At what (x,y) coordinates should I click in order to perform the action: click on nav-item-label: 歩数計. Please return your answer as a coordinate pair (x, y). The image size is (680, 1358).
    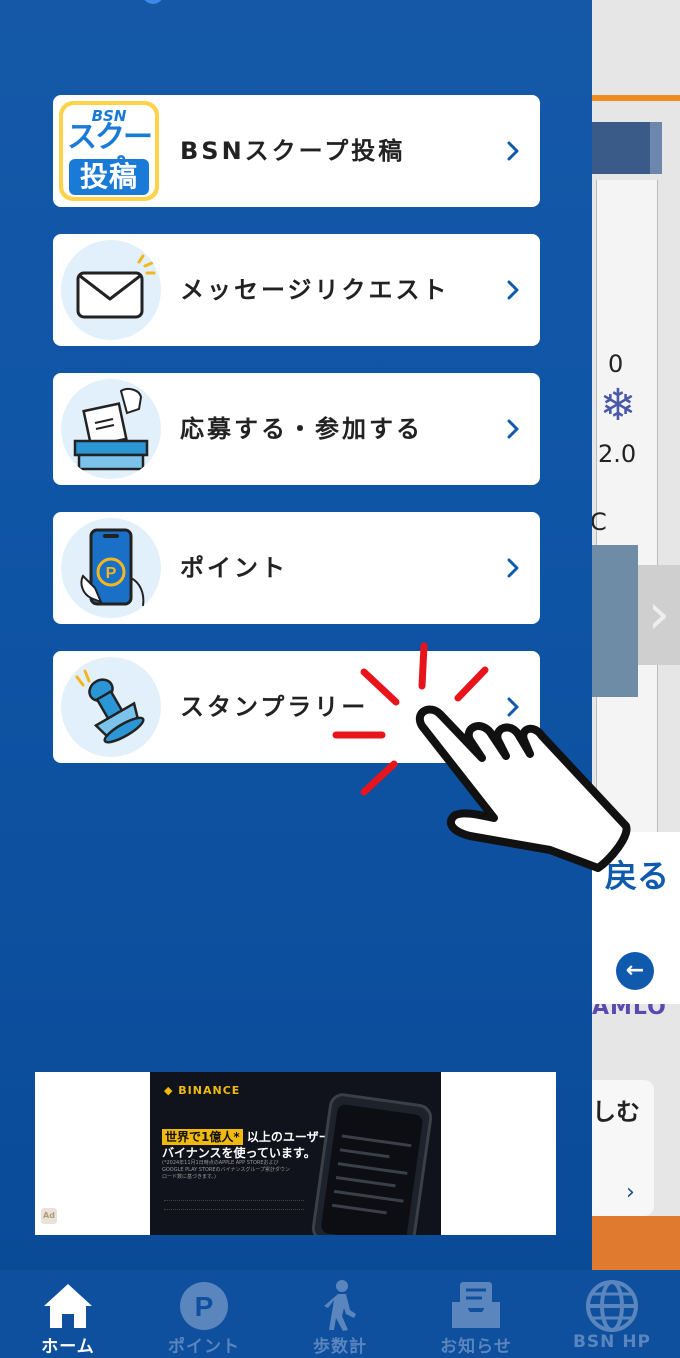
    Looking at the image, I should click on (340, 1347).